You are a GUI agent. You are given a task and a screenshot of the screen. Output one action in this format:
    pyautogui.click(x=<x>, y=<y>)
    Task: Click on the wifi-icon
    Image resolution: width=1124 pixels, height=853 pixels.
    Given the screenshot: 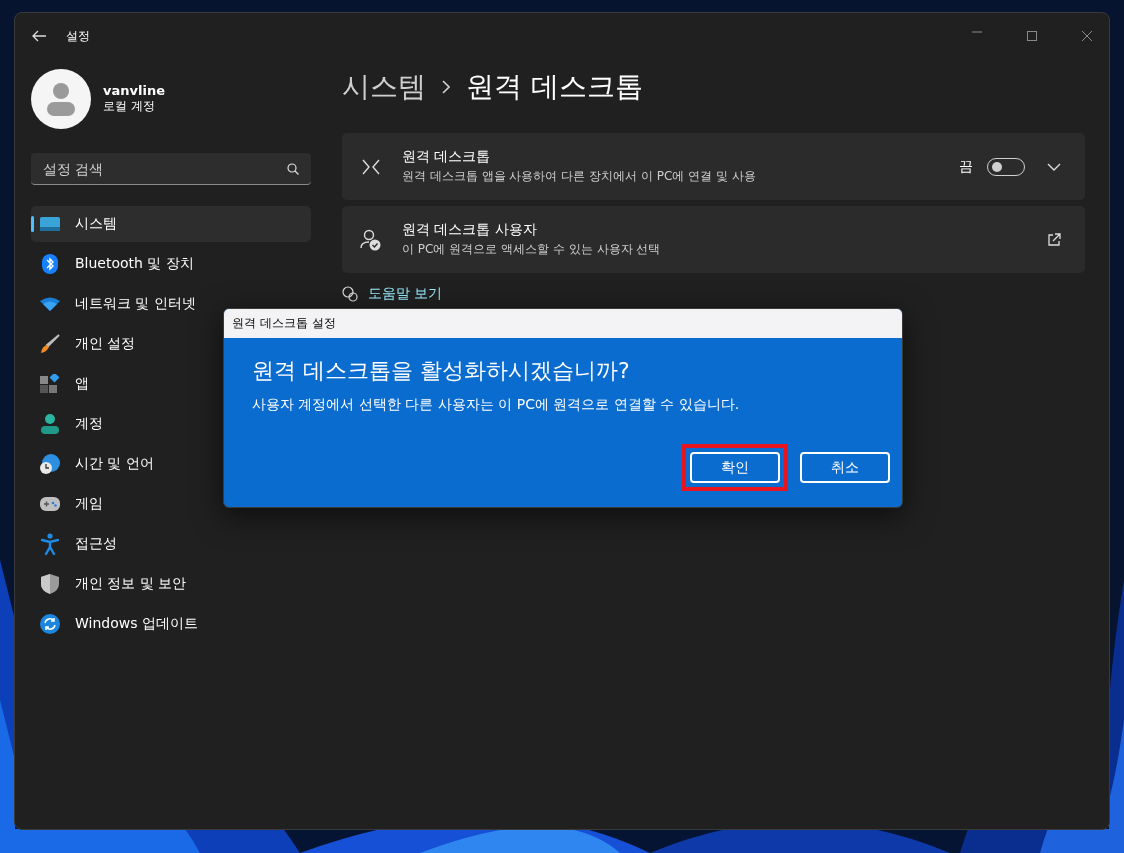 What is the action you would take?
    pyautogui.click(x=50, y=304)
    